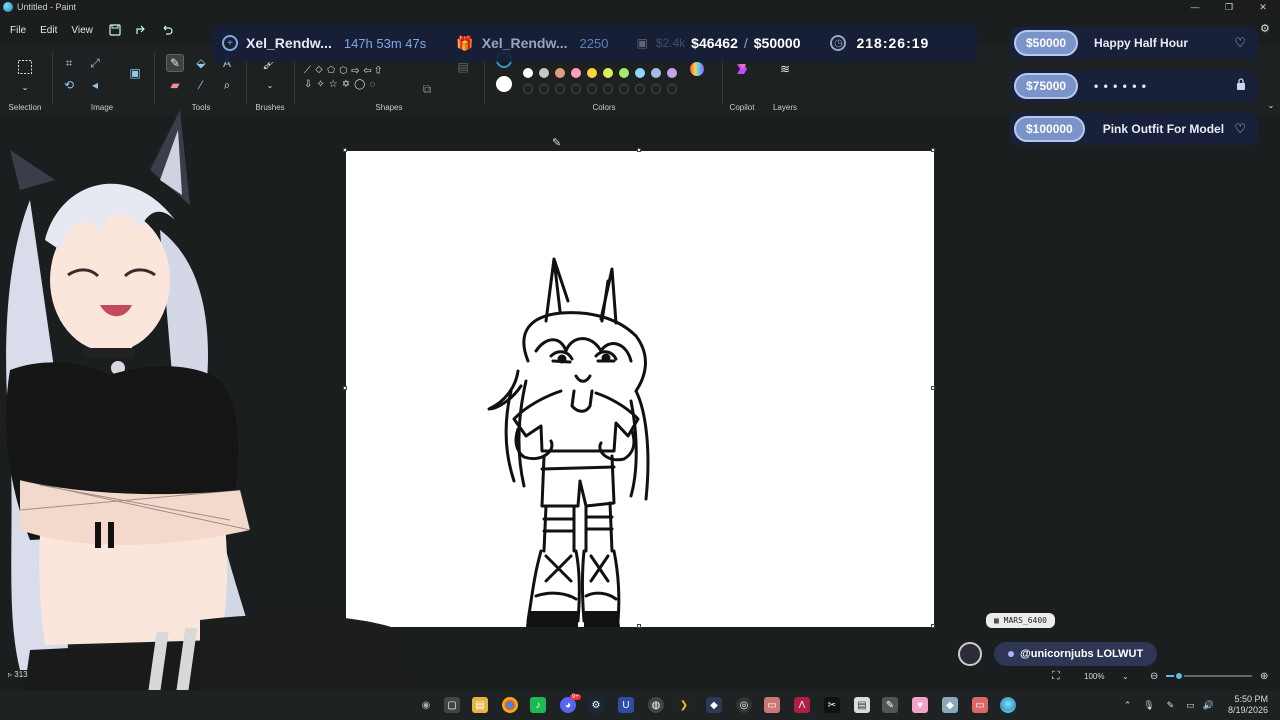 This screenshot has width=1280, height=720. I want to click on chrome-icon, so click(510, 705).